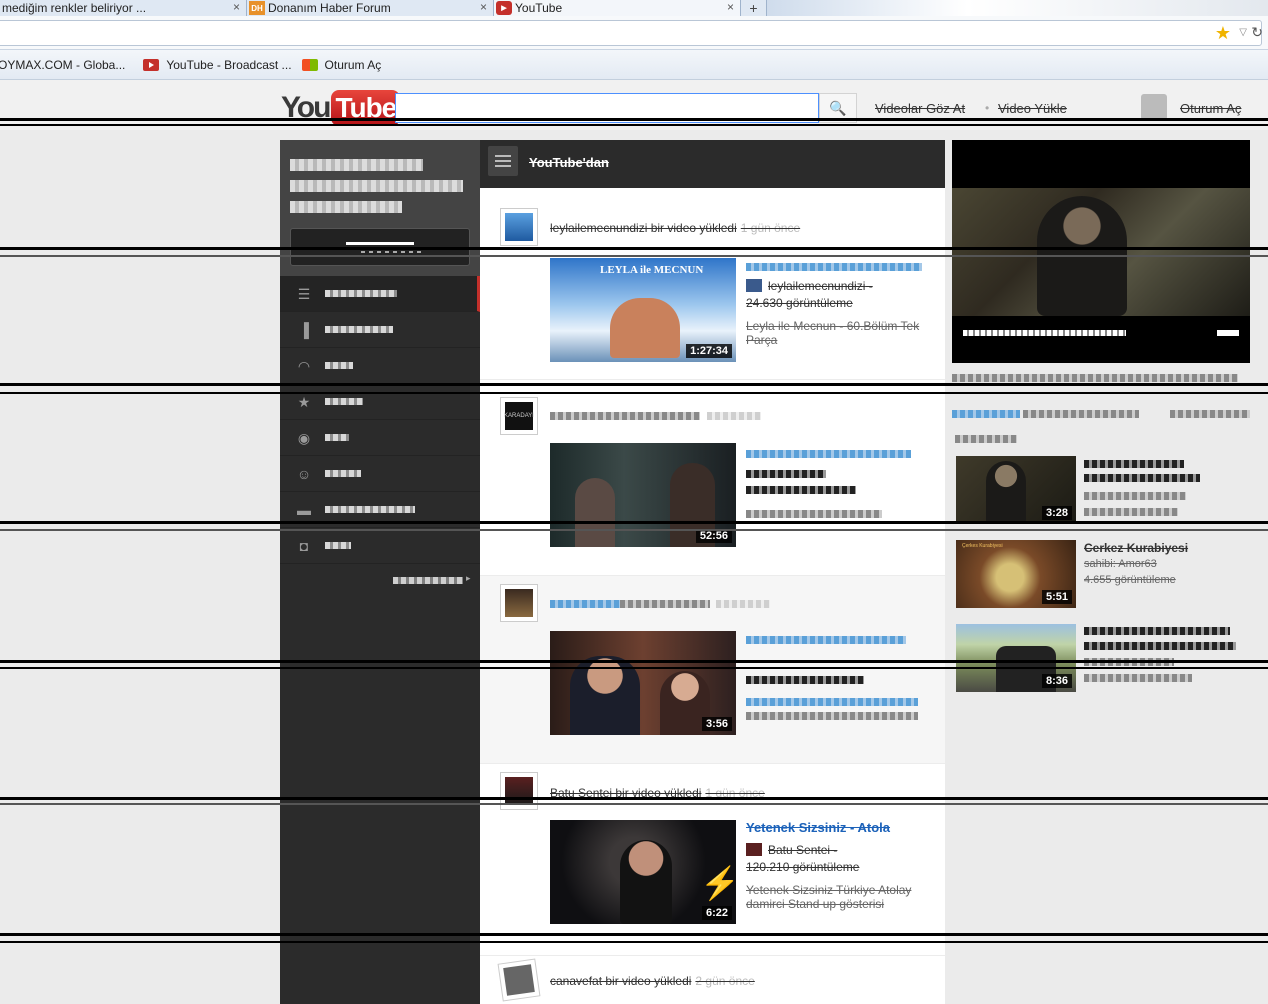 This screenshot has width=1268, height=1004. Describe the element at coordinates (380, 474) in the screenshot. I see `sidebar-item-comedy: ☺` at that location.